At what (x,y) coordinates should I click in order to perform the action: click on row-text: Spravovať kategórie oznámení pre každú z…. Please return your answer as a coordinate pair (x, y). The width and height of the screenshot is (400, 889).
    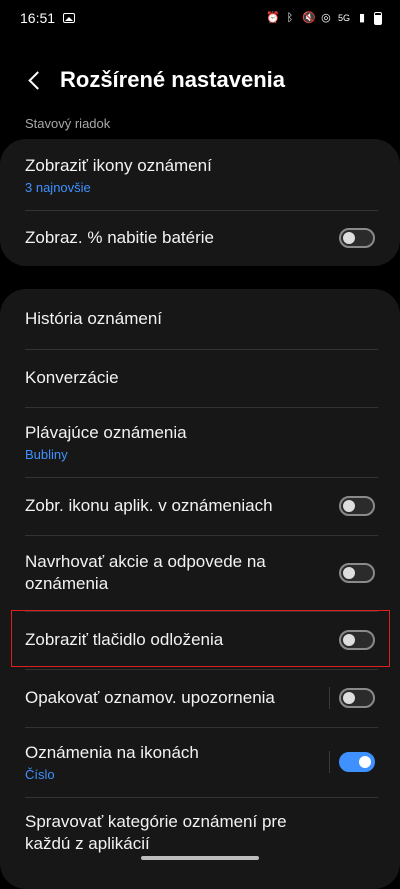
    Looking at the image, I should click on (175, 833).